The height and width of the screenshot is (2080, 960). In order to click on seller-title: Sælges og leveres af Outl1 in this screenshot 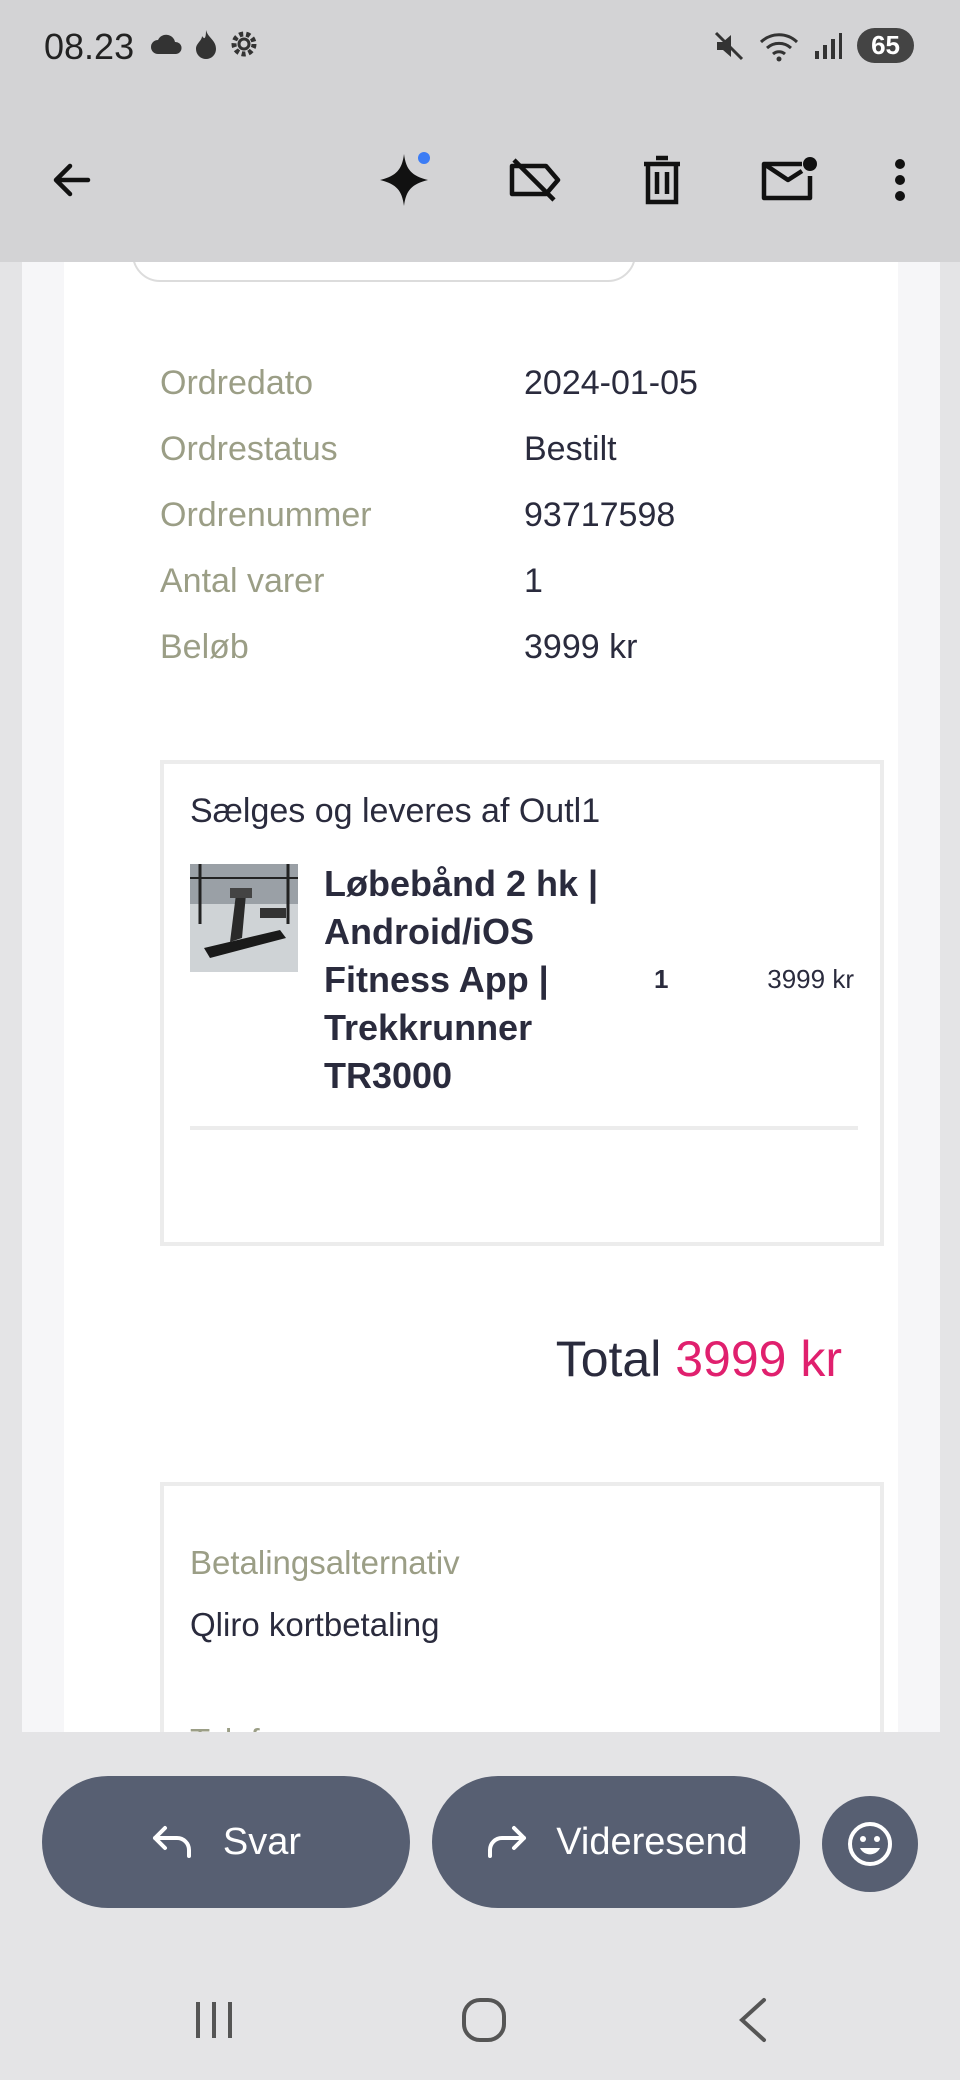, I will do `click(395, 811)`.